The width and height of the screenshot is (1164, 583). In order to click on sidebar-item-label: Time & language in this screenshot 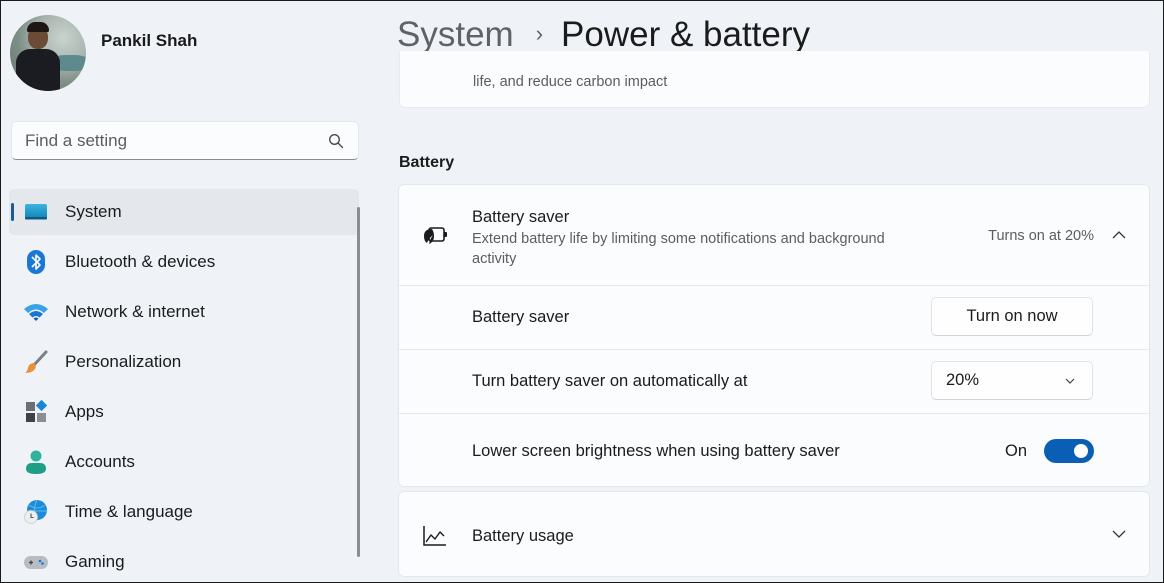, I will do `click(129, 511)`.